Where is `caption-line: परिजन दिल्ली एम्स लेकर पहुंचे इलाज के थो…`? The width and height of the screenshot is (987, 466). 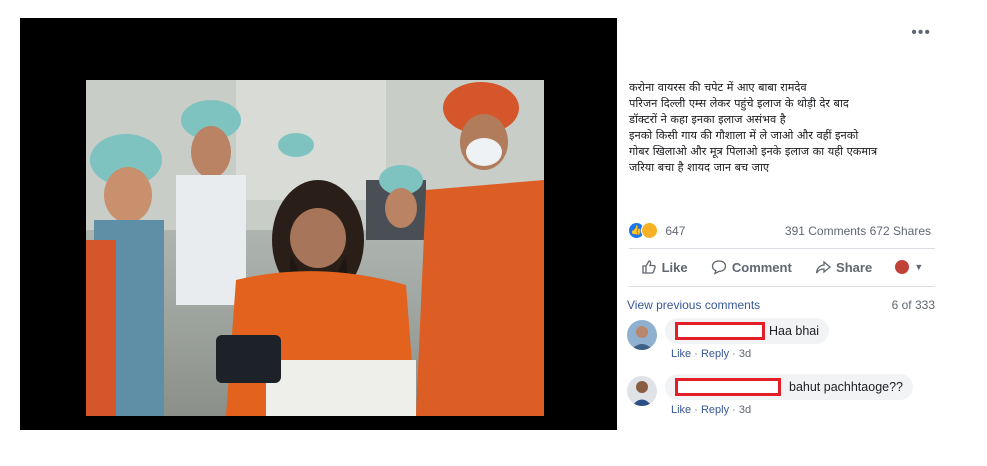 caption-line: परिजन दिल्ली एम्स लेकर पहुंचे इलाज के थो… is located at coordinates (739, 103).